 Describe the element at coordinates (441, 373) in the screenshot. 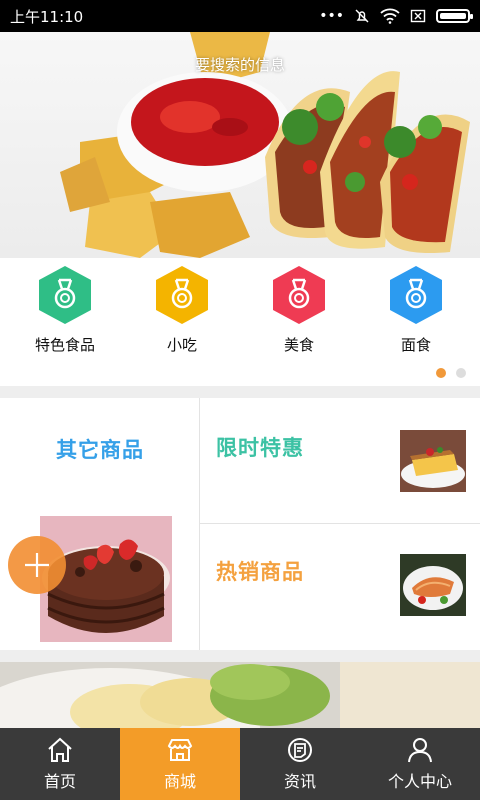

I see `page-dot-active` at that location.